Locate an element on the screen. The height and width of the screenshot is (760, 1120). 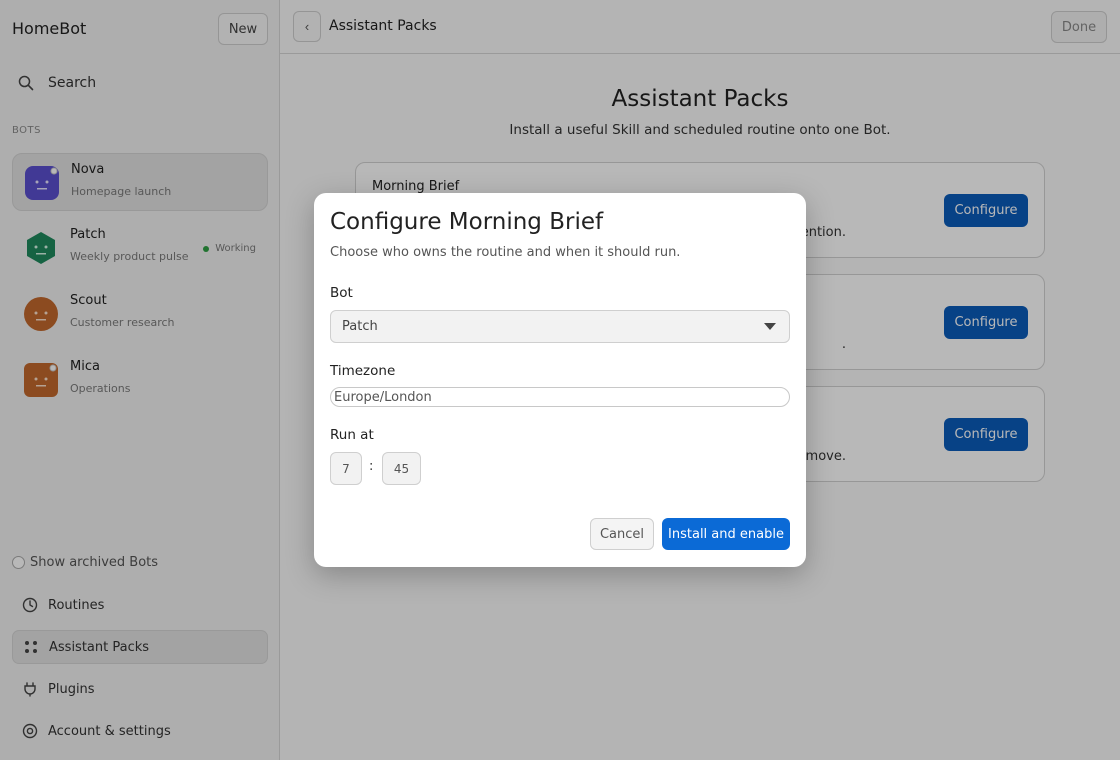
bot-select: Patch is located at coordinates (560, 326).